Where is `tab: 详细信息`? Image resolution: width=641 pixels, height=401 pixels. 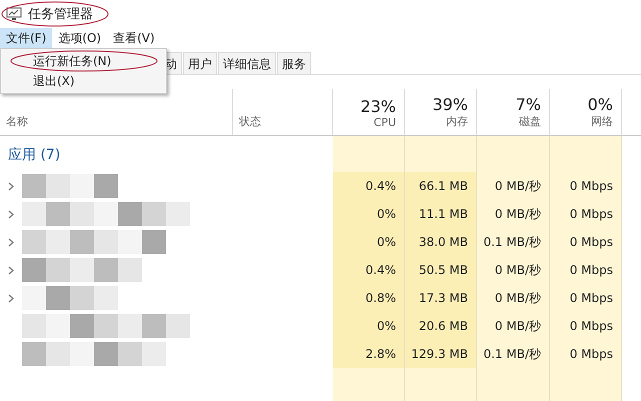 tab: 详细信息 is located at coordinates (247, 63).